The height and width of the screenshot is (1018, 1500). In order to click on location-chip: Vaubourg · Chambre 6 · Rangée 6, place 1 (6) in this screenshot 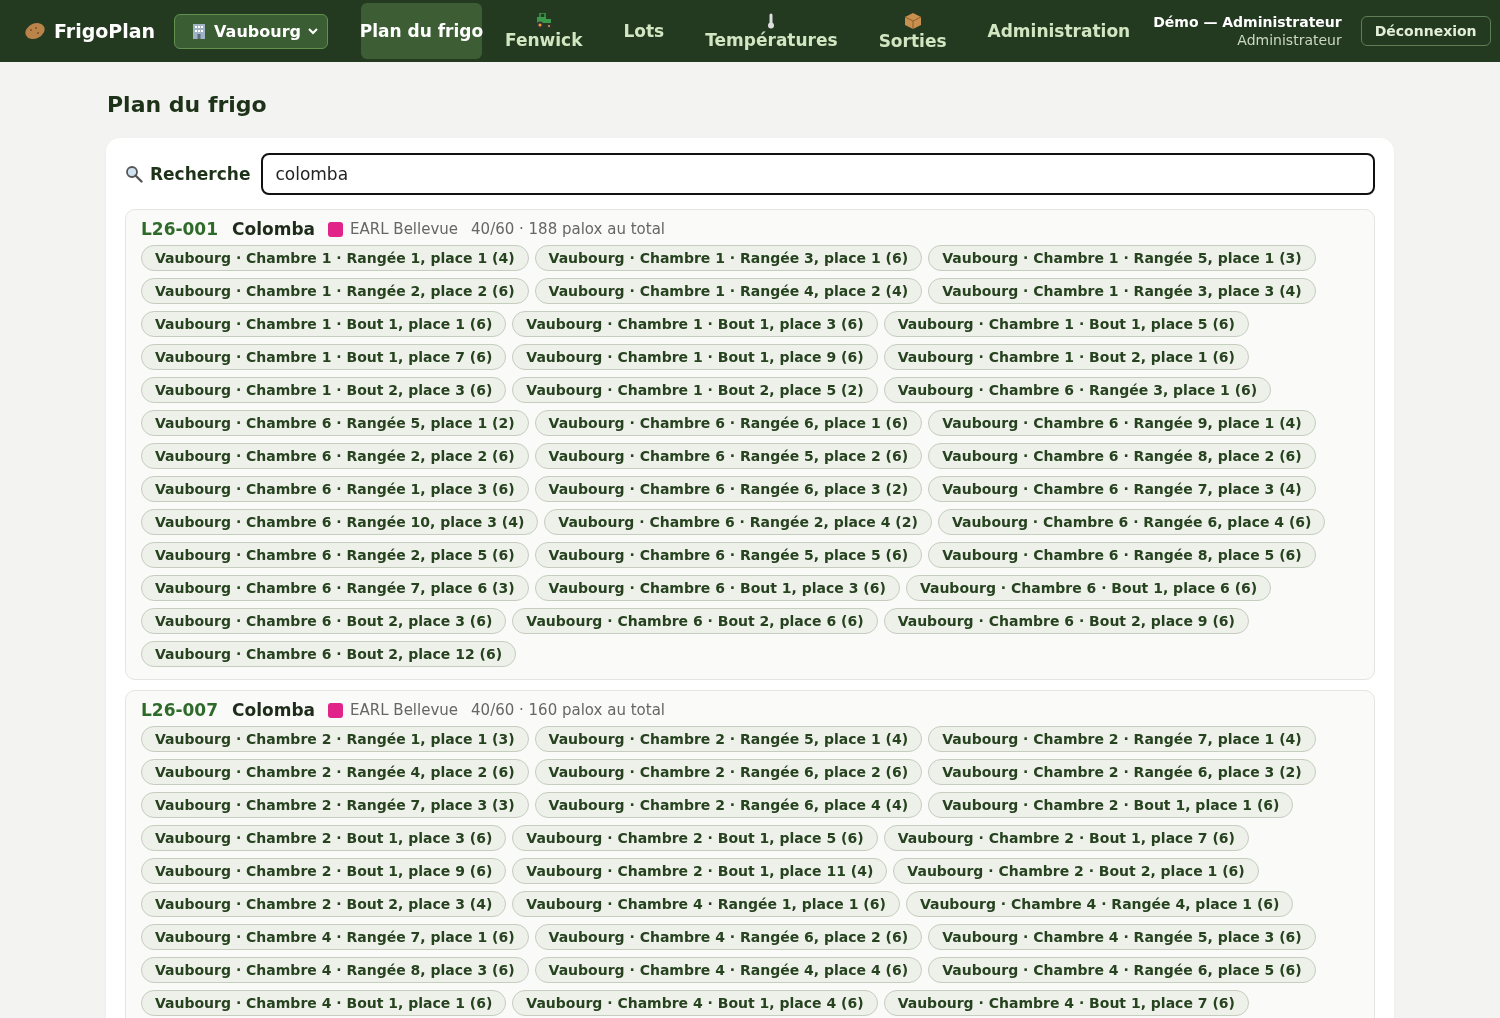, I will do `click(728, 423)`.